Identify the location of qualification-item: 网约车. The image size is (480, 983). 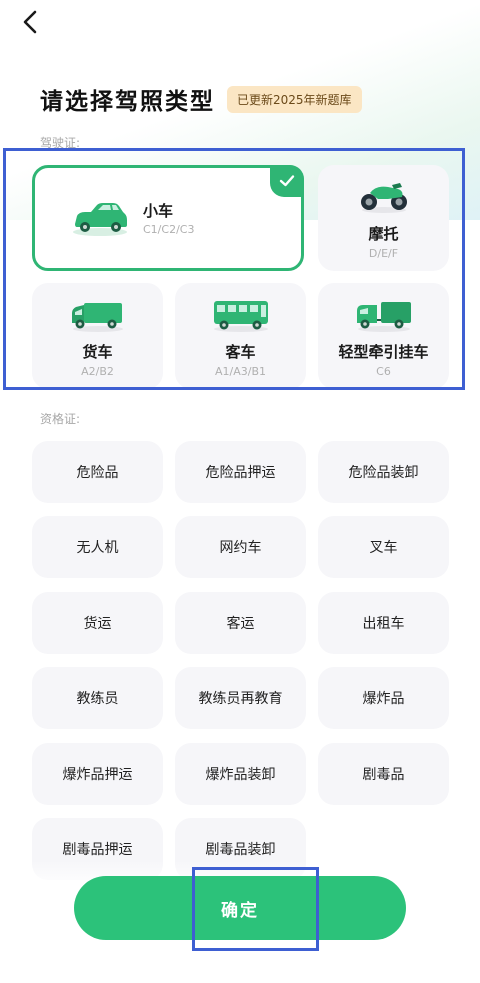
(240, 547).